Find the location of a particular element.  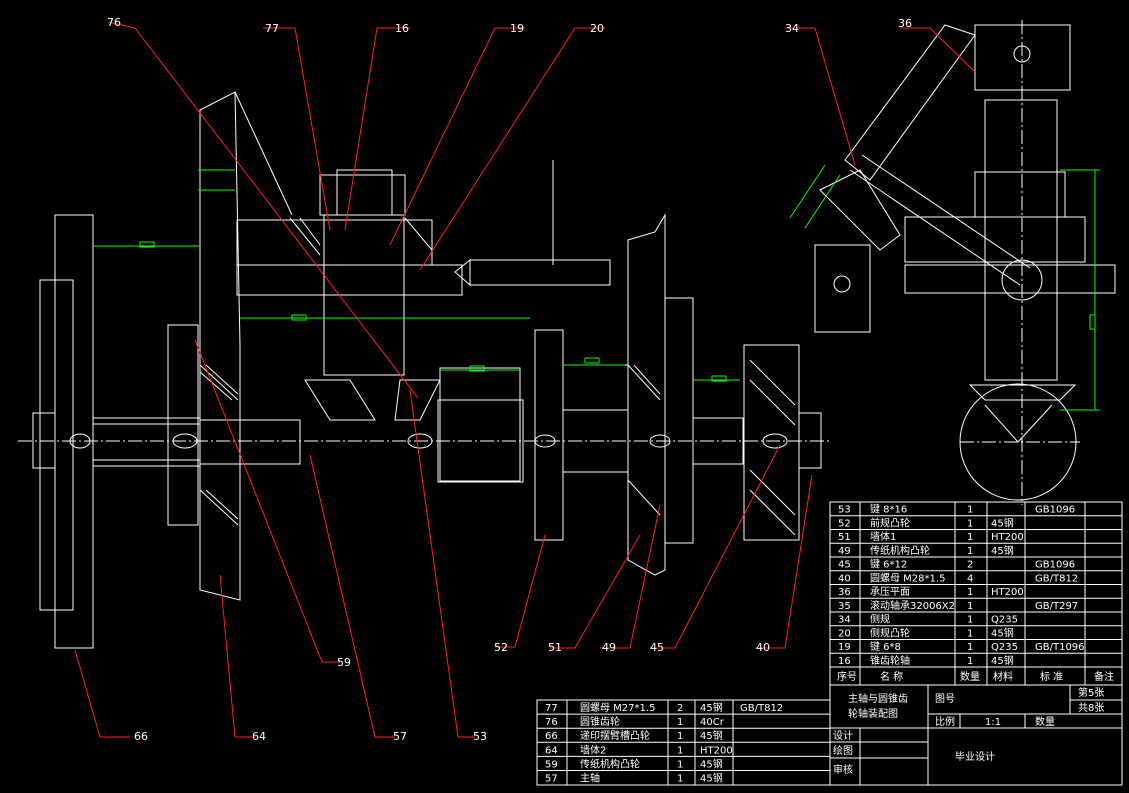

parts-row-name: 键 6*8 is located at coordinates (885, 646).